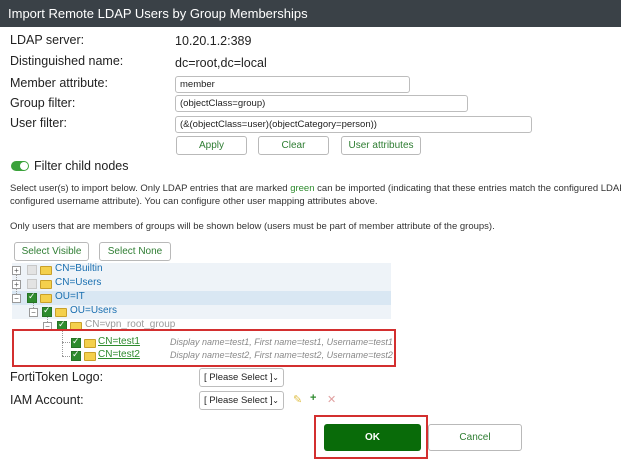  Describe the element at coordinates (135, 251) in the screenshot. I see `select-none-button: Select None` at that location.